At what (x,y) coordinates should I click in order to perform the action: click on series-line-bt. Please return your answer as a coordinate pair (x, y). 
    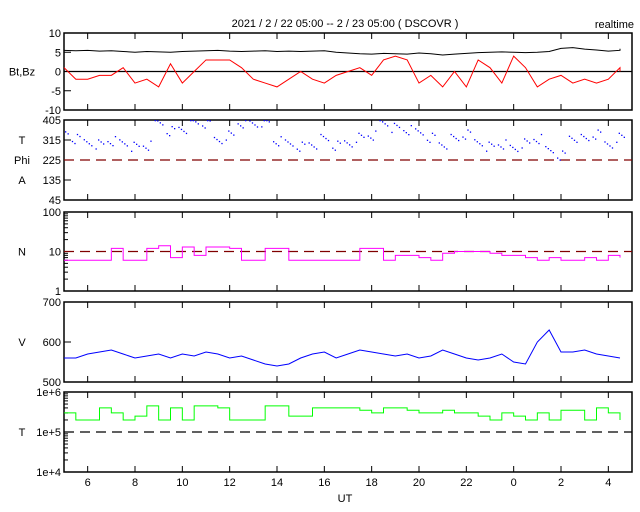
    Looking at the image, I should click on (342, 51).